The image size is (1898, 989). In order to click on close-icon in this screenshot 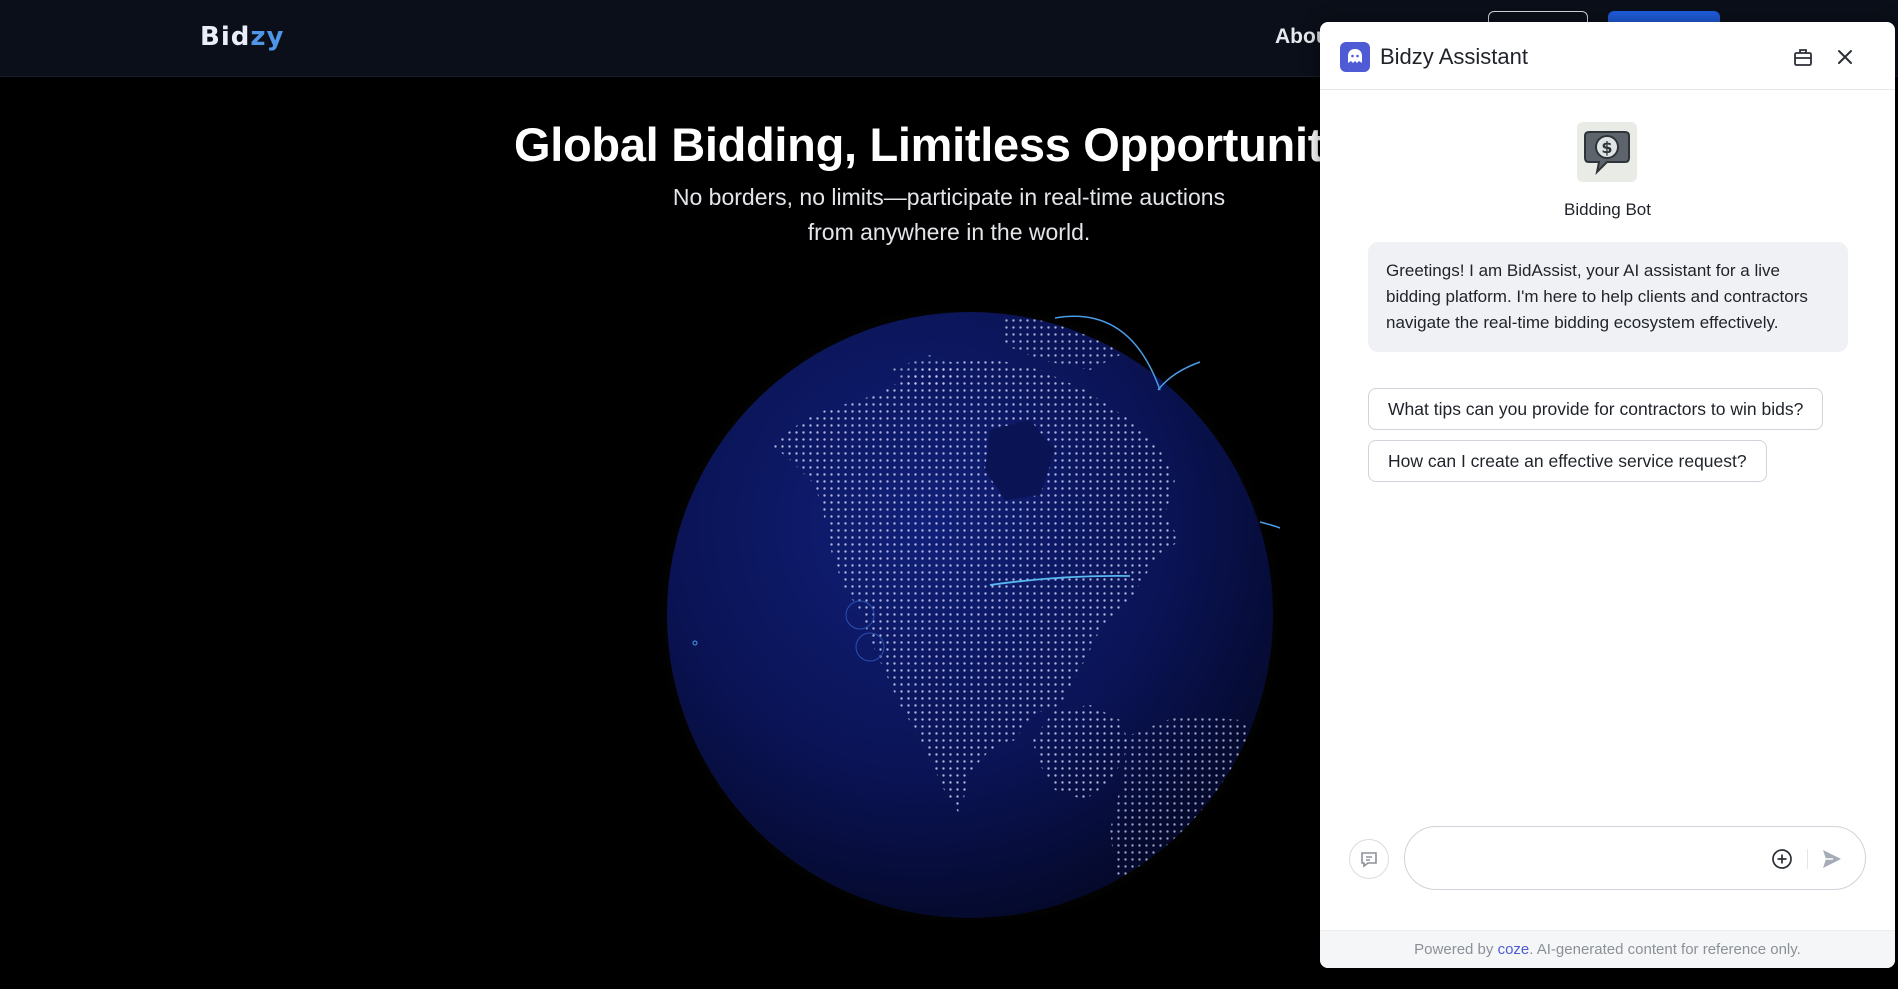, I will do `click(1845, 57)`.